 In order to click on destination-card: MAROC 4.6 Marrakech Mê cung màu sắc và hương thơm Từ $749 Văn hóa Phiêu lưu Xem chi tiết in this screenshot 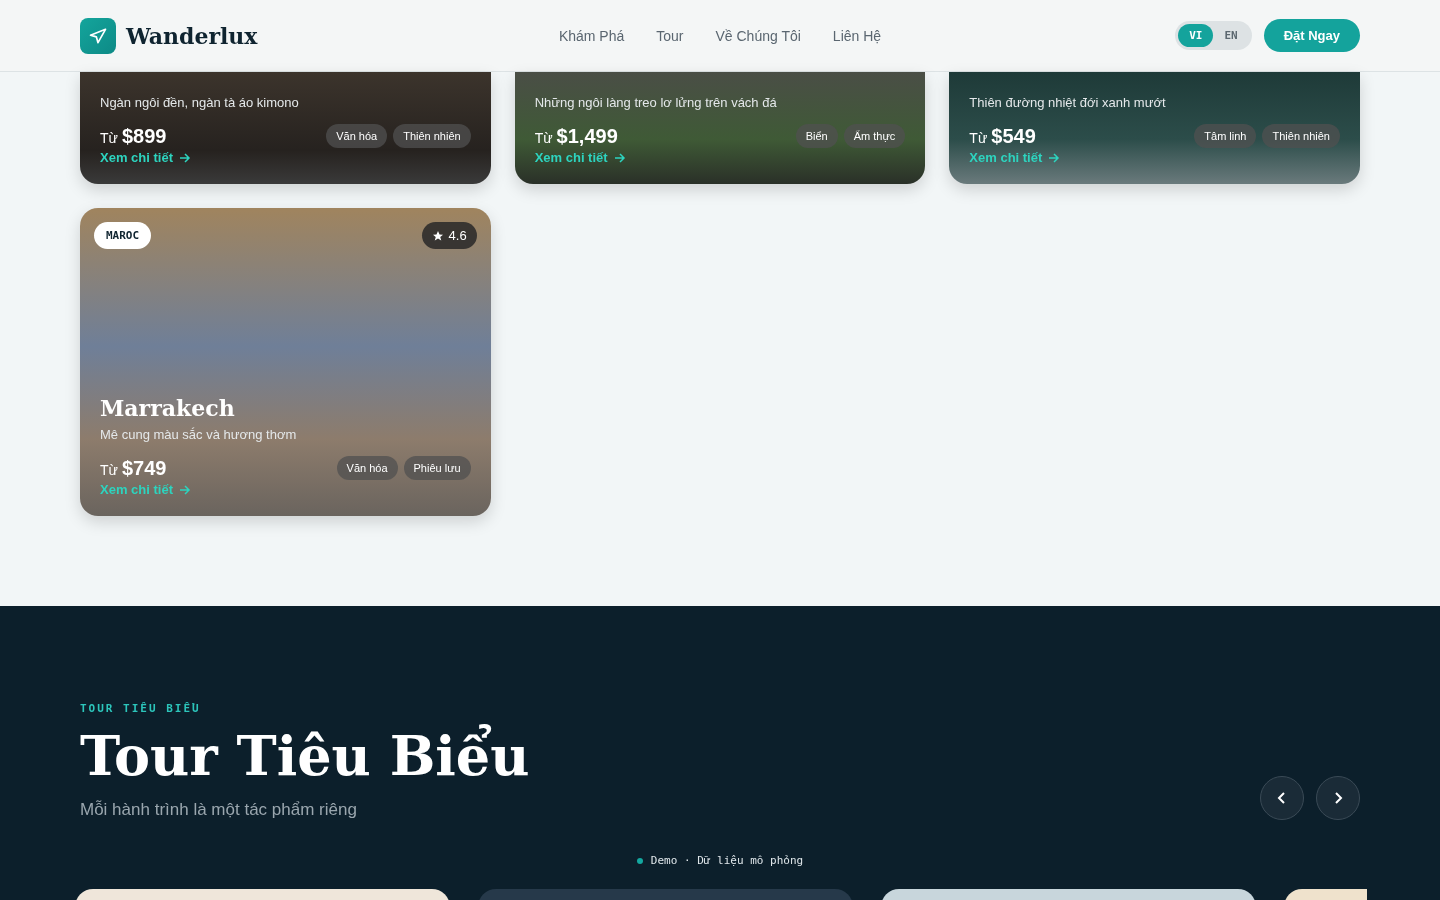, I will do `click(285, 362)`.